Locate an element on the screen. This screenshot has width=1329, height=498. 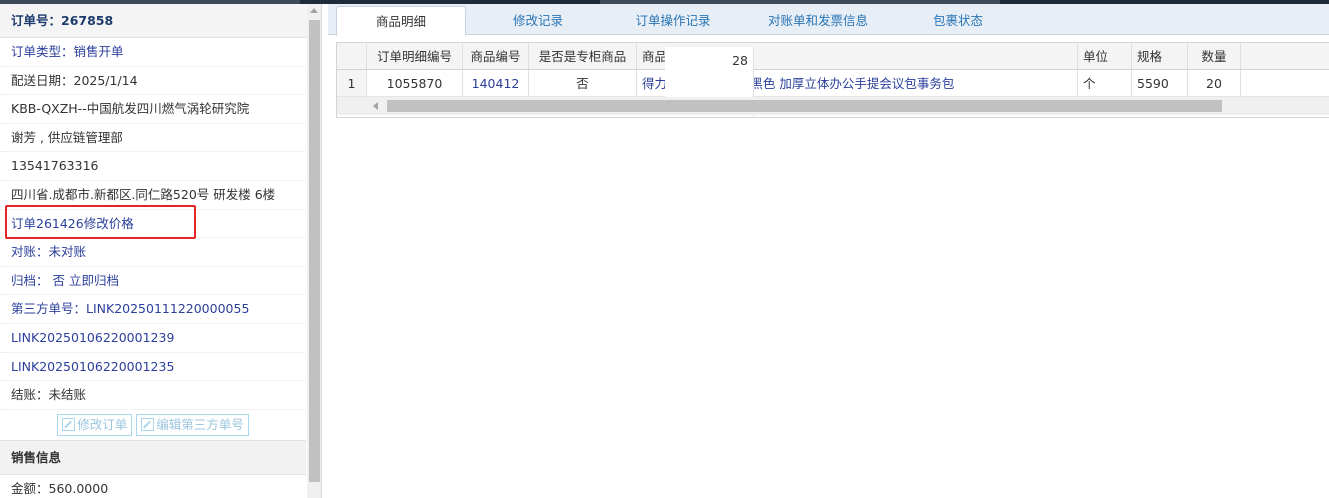
tab-order-operation-log: 订单操作记录 is located at coordinates (673, 21).